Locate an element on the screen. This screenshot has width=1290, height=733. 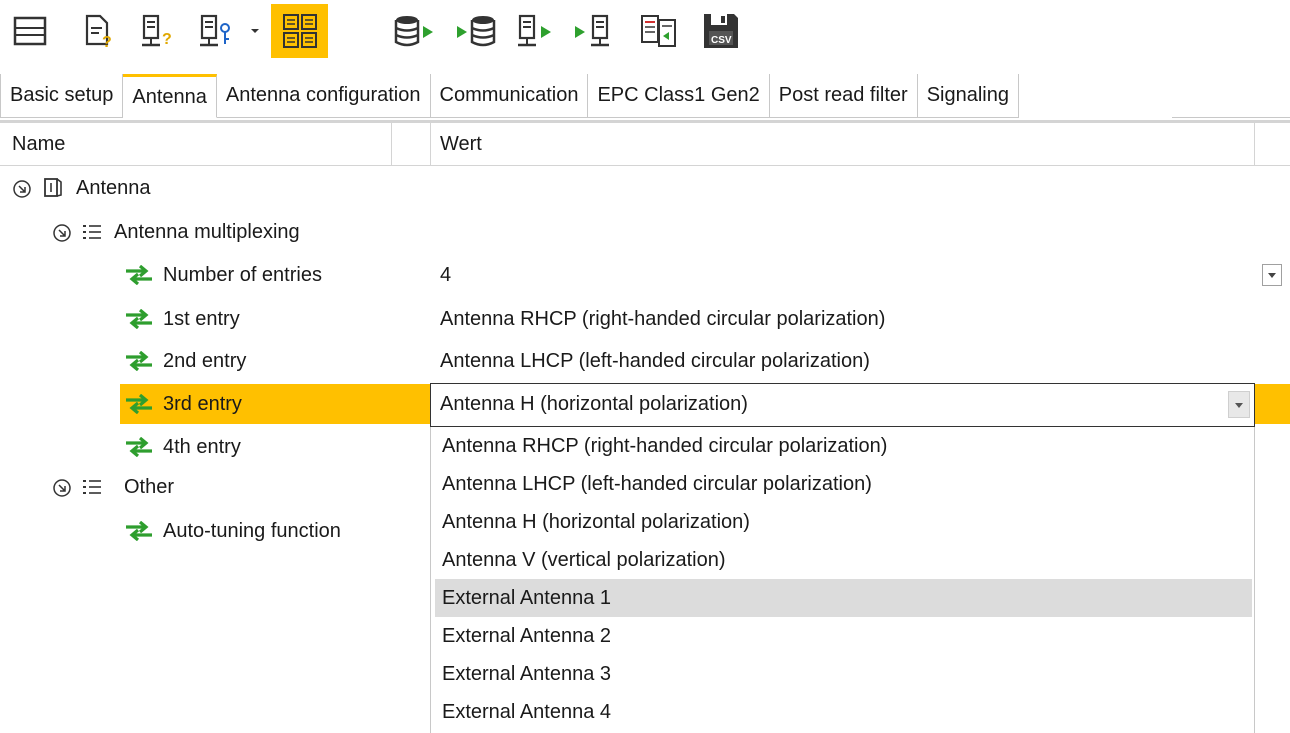
tab-signaling: Signaling is located at coordinates (968, 96).